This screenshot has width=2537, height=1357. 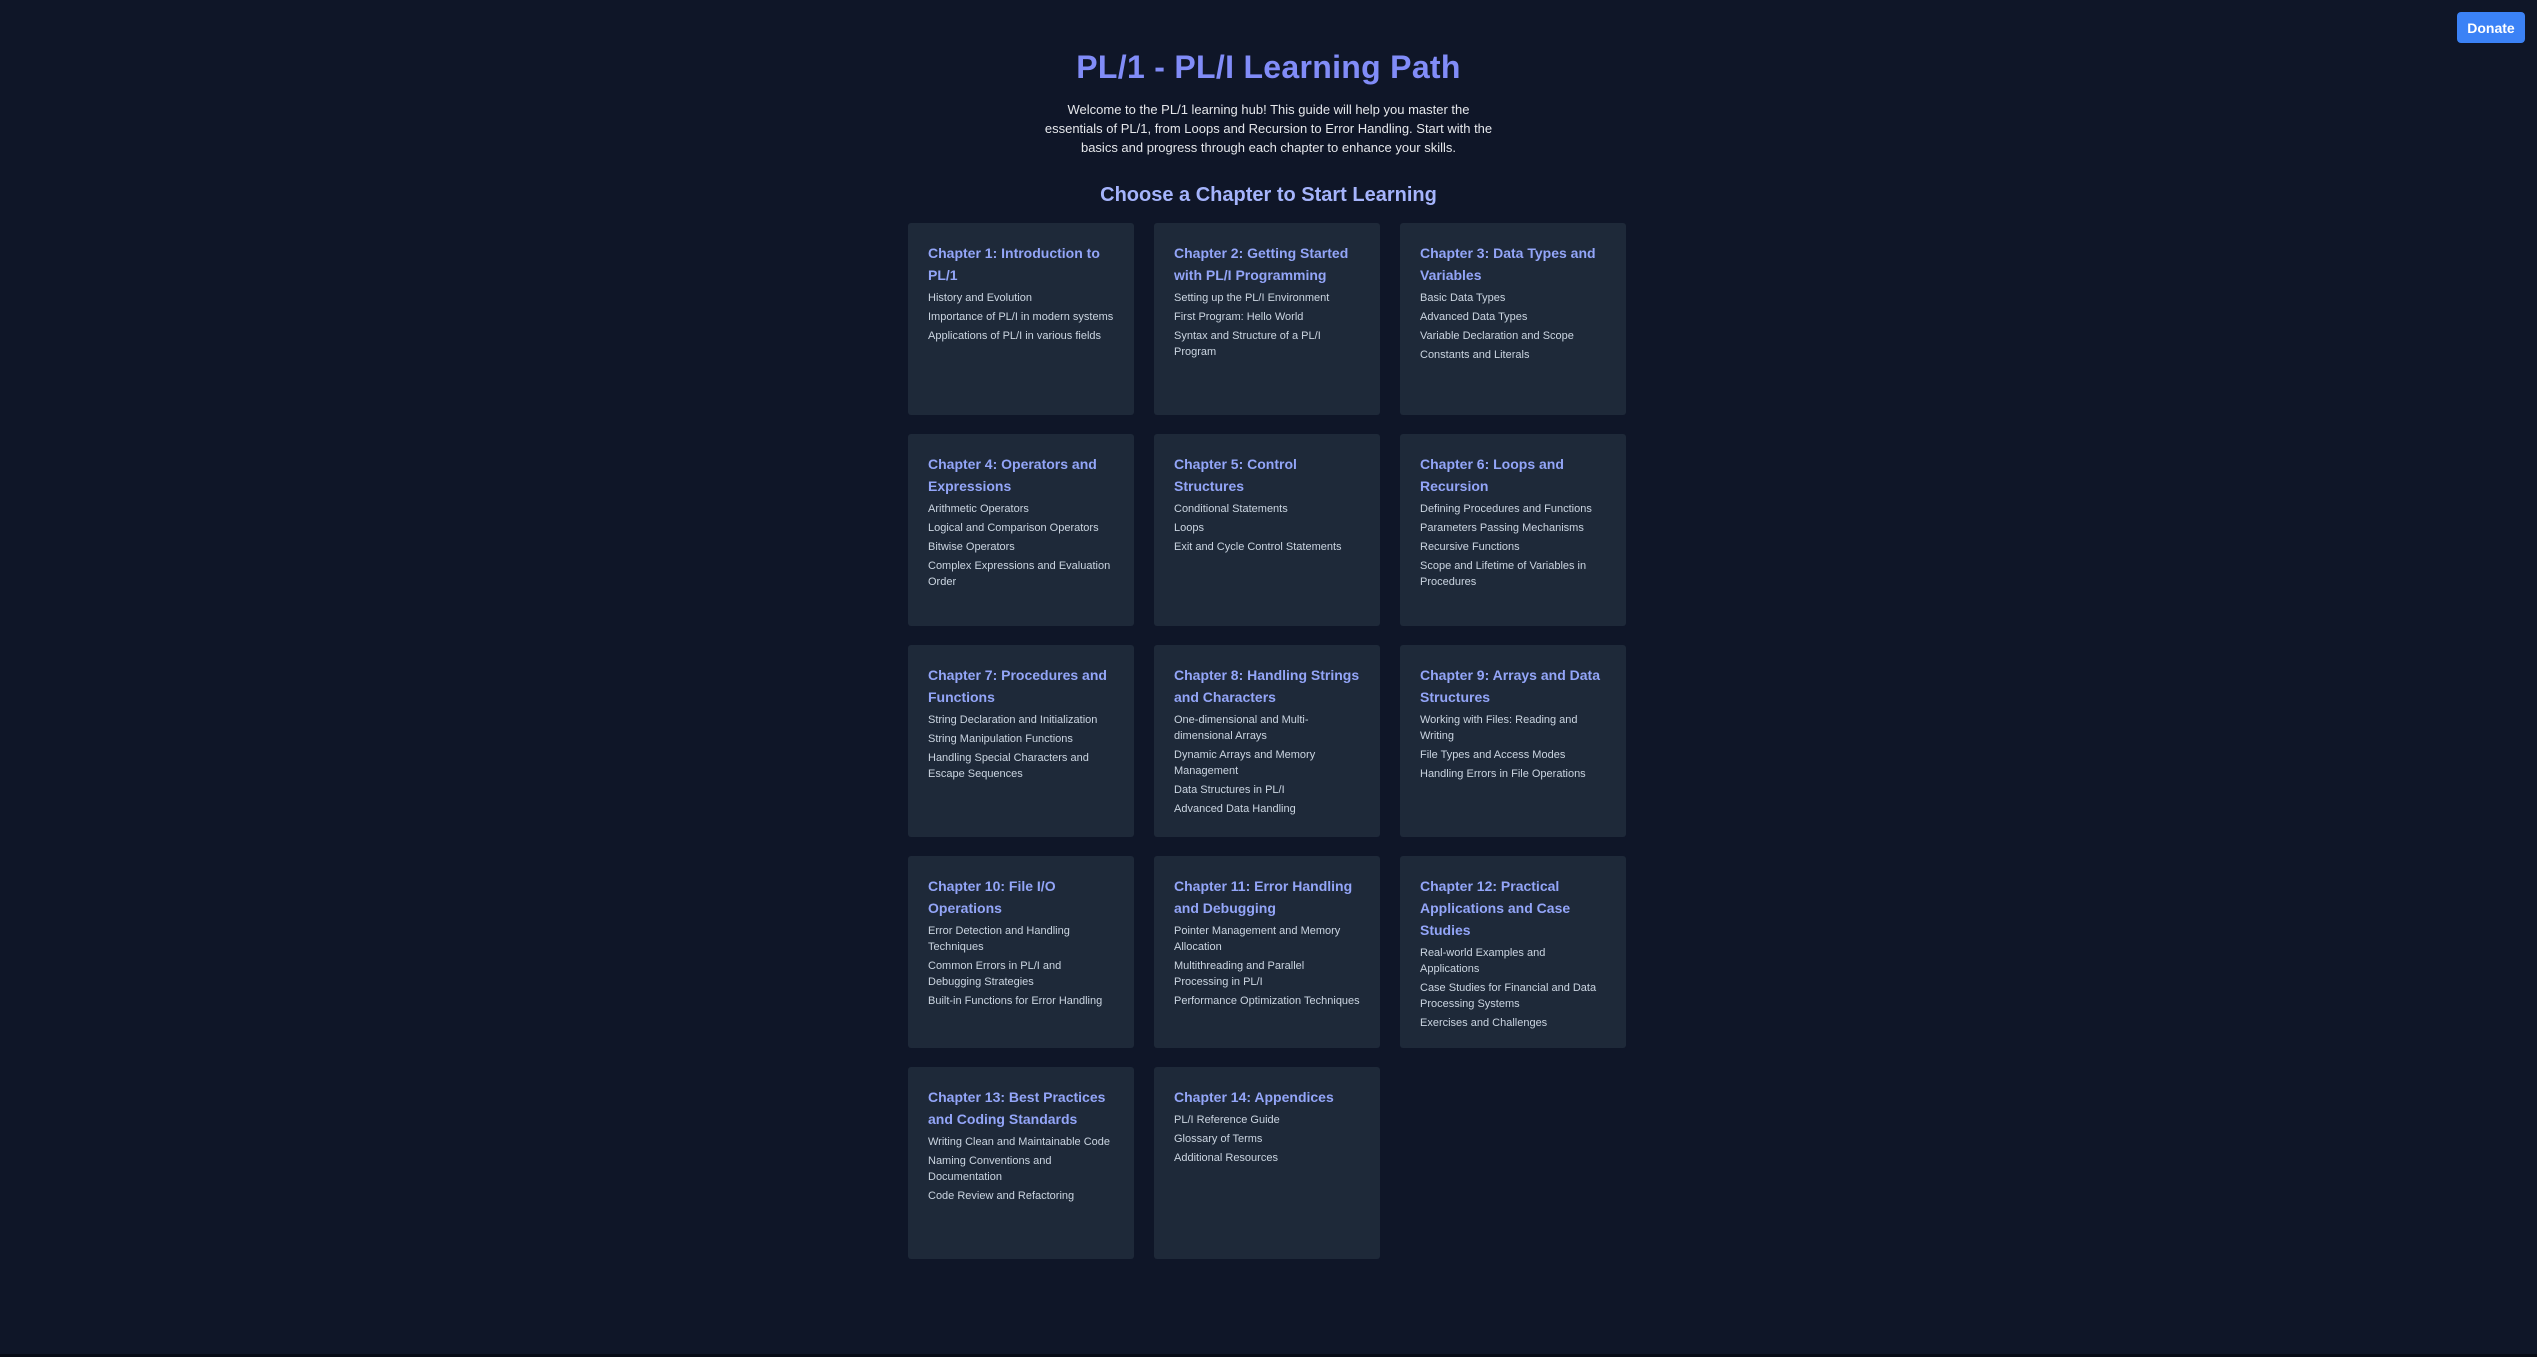 What do you see at coordinates (1015, 336) in the screenshot?
I see `chapter-topic: Applications of PL/I in various fields` at bounding box center [1015, 336].